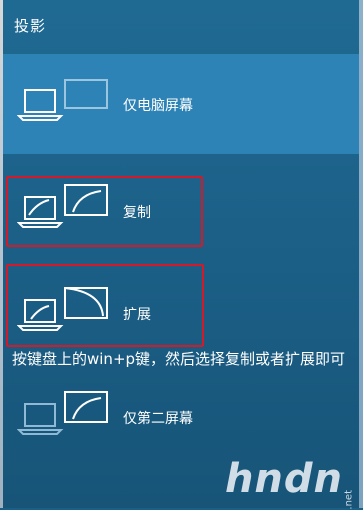  Describe the element at coordinates (104, 211) in the screenshot. I see `highlight-box-duplicate` at that location.